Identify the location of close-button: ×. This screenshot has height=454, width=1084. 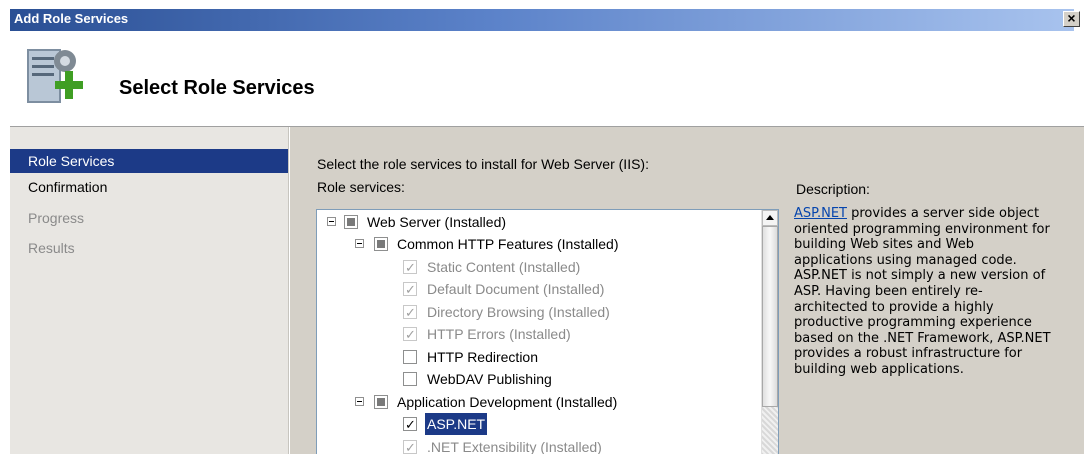
(1071, 19).